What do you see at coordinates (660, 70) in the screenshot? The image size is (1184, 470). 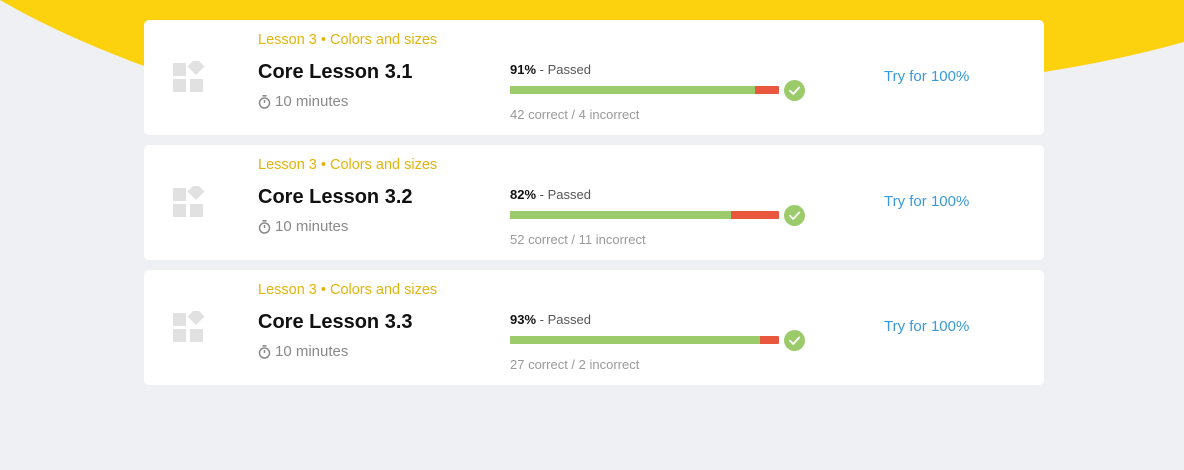 I see `score-line: 91% - Passed` at bounding box center [660, 70].